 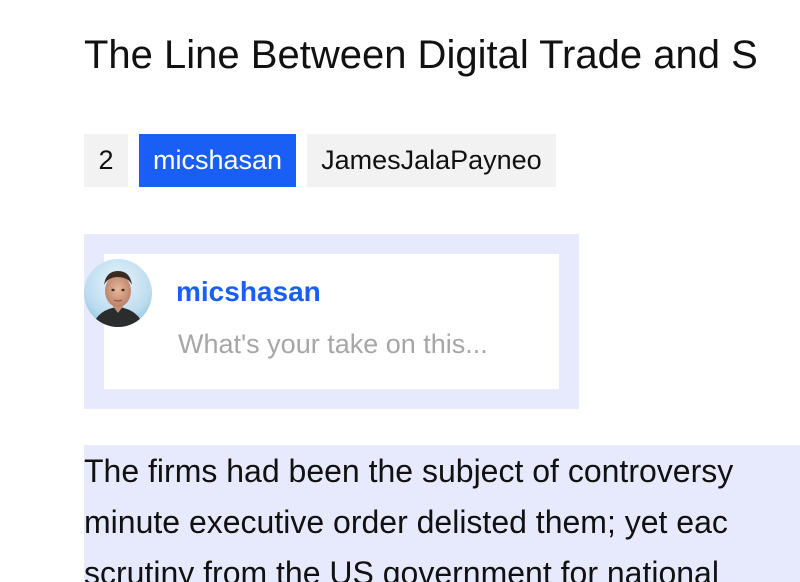 I want to click on comment-inner-panel, so click(x=331, y=321).